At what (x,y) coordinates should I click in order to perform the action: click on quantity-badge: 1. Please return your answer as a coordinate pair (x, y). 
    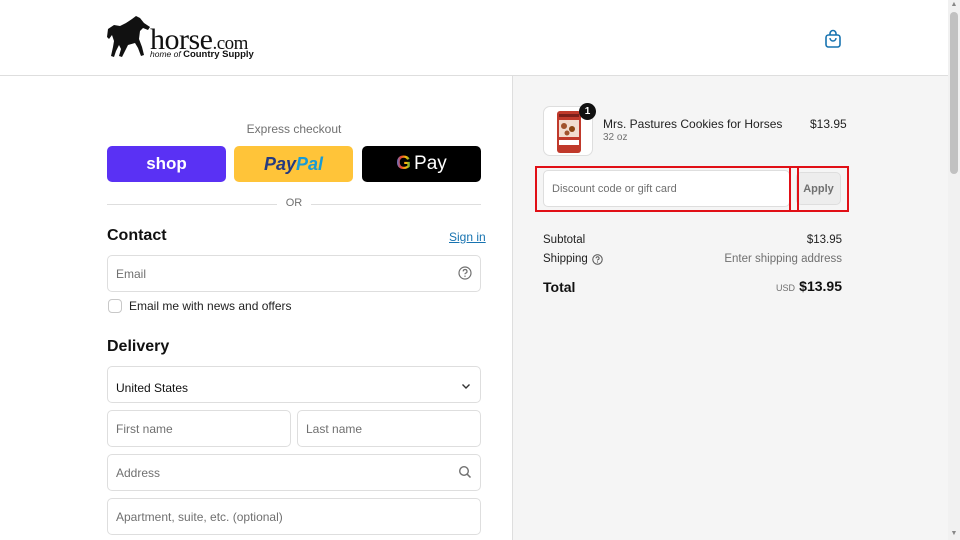
    Looking at the image, I should click on (587, 111).